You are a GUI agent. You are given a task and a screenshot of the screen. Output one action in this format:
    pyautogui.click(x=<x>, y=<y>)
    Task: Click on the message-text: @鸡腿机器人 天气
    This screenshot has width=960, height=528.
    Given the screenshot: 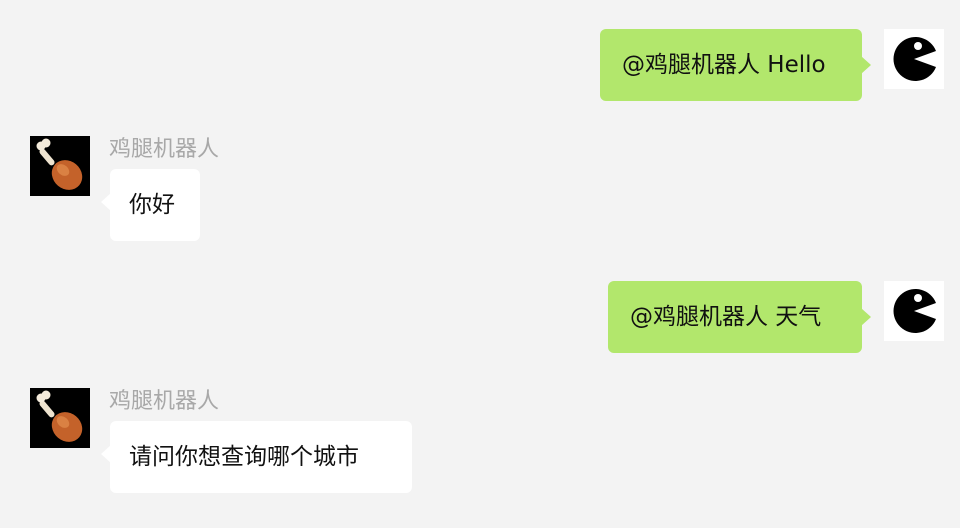 What is the action you would take?
    pyautogui.click(x=726, y=317)
    